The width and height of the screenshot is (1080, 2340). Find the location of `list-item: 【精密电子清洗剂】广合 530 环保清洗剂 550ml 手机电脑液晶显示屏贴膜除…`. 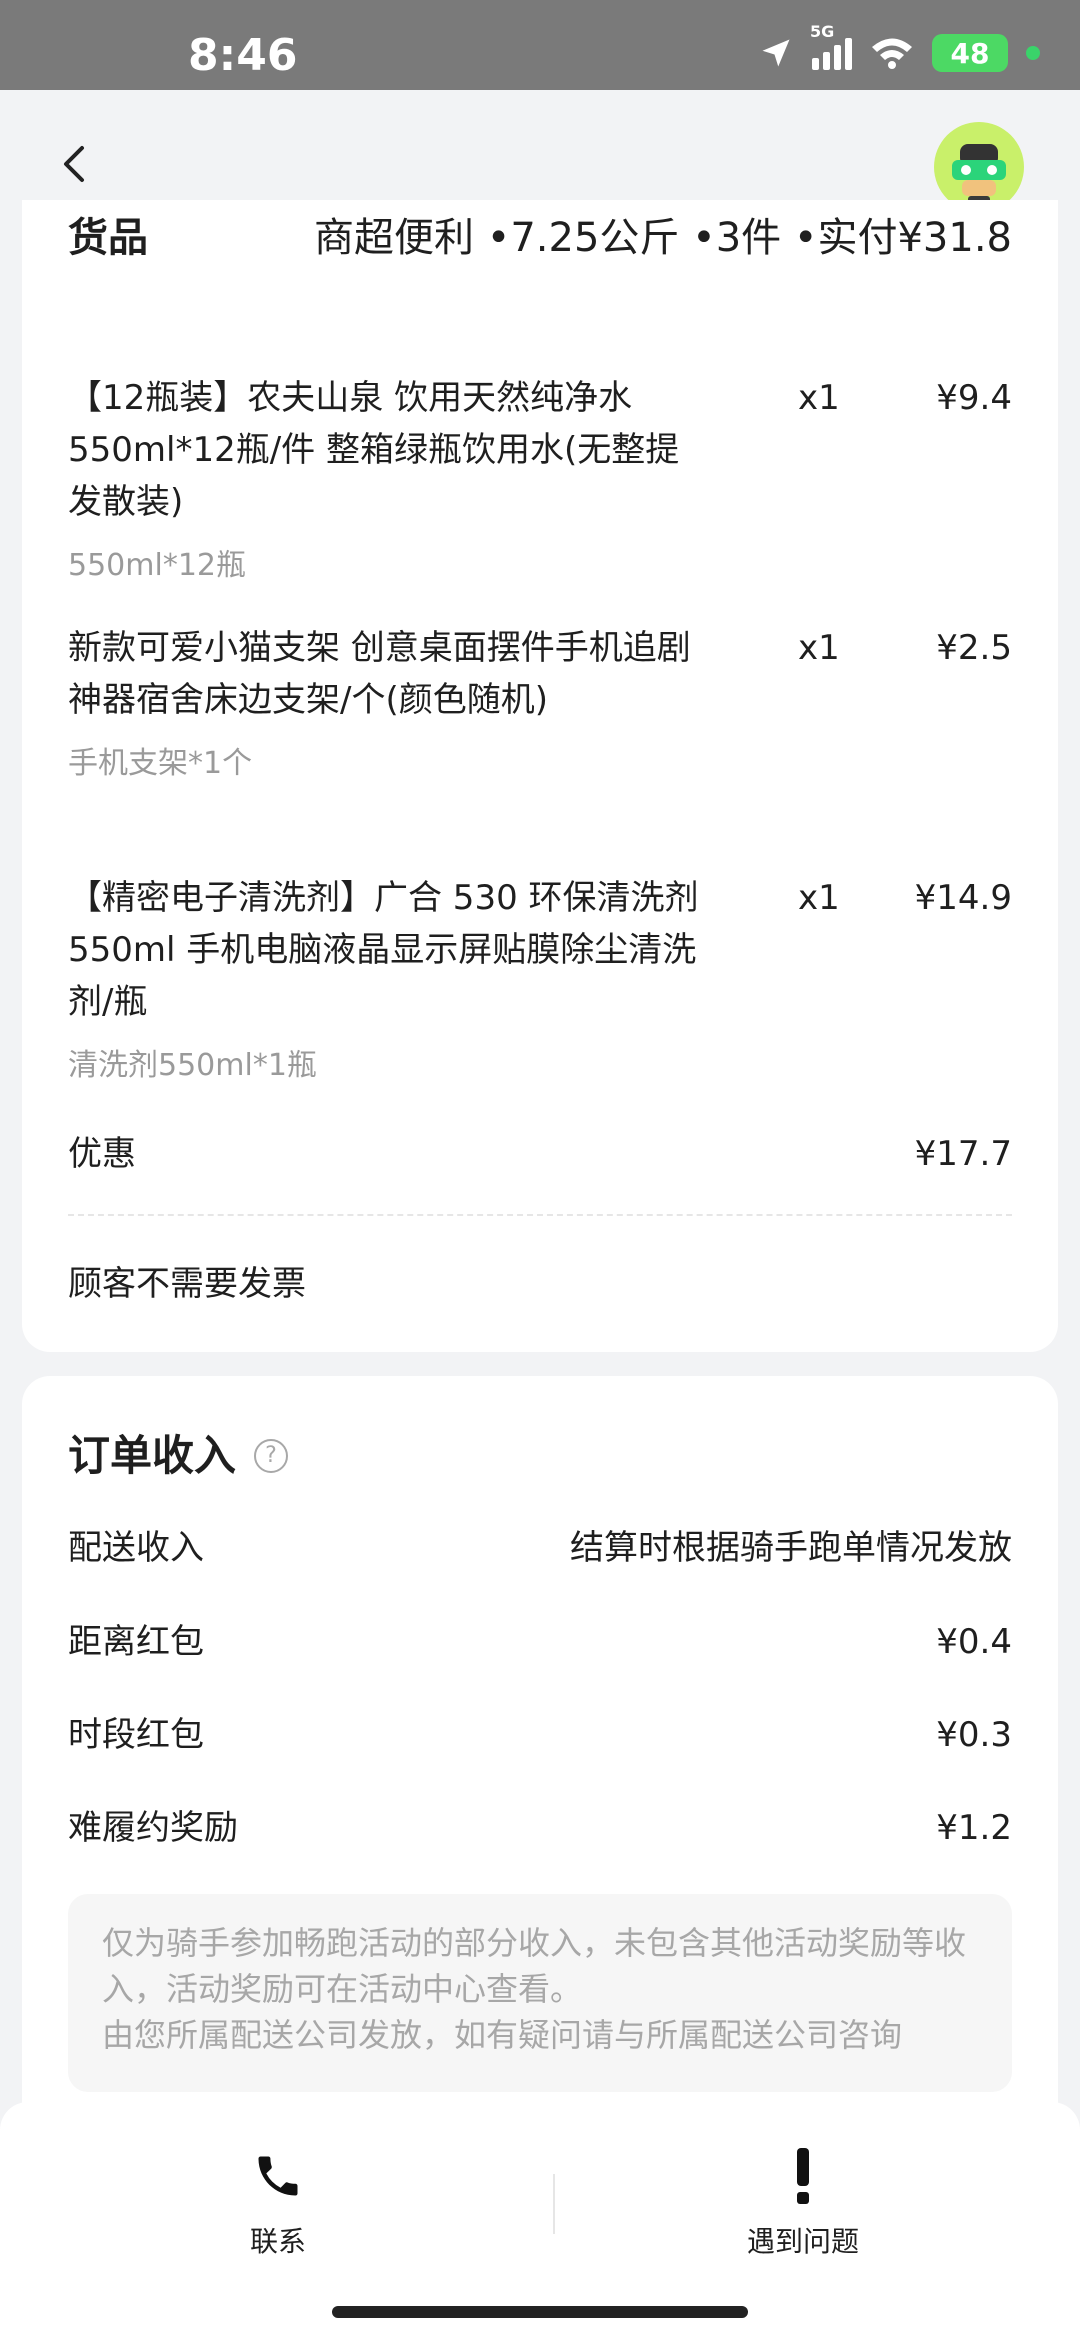

list-item: 【精密电子清洗剂】广合 530 环保清洗剂 550ml 手机电脑液晶显示屏贴膜除… is located at coordinates (540, 982).